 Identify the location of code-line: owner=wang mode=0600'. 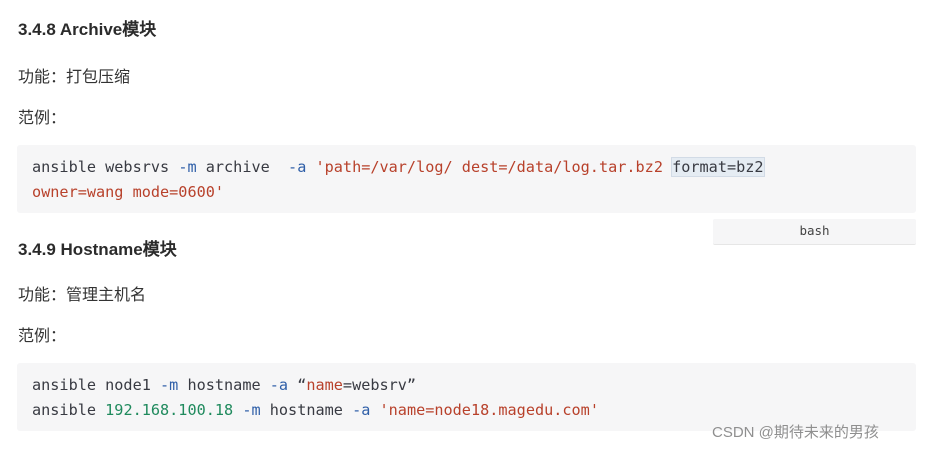
(474, 192).